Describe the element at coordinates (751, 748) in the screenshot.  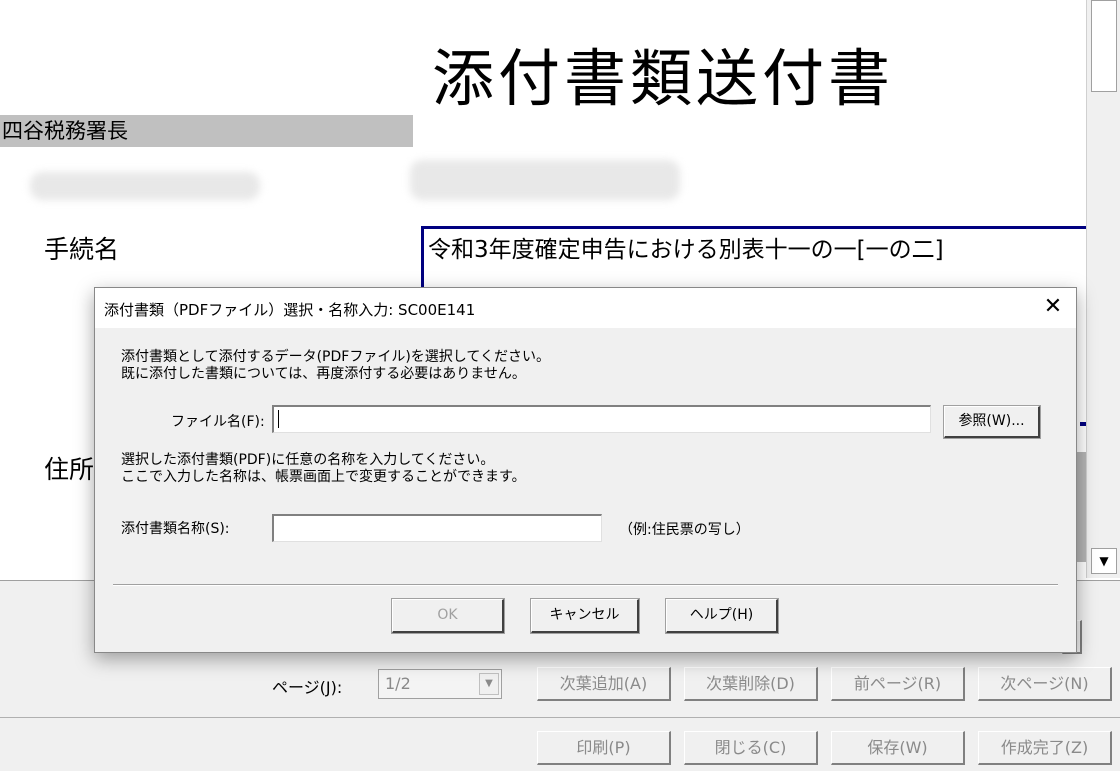
I see `close-button: 閉じる(C)` at that location.